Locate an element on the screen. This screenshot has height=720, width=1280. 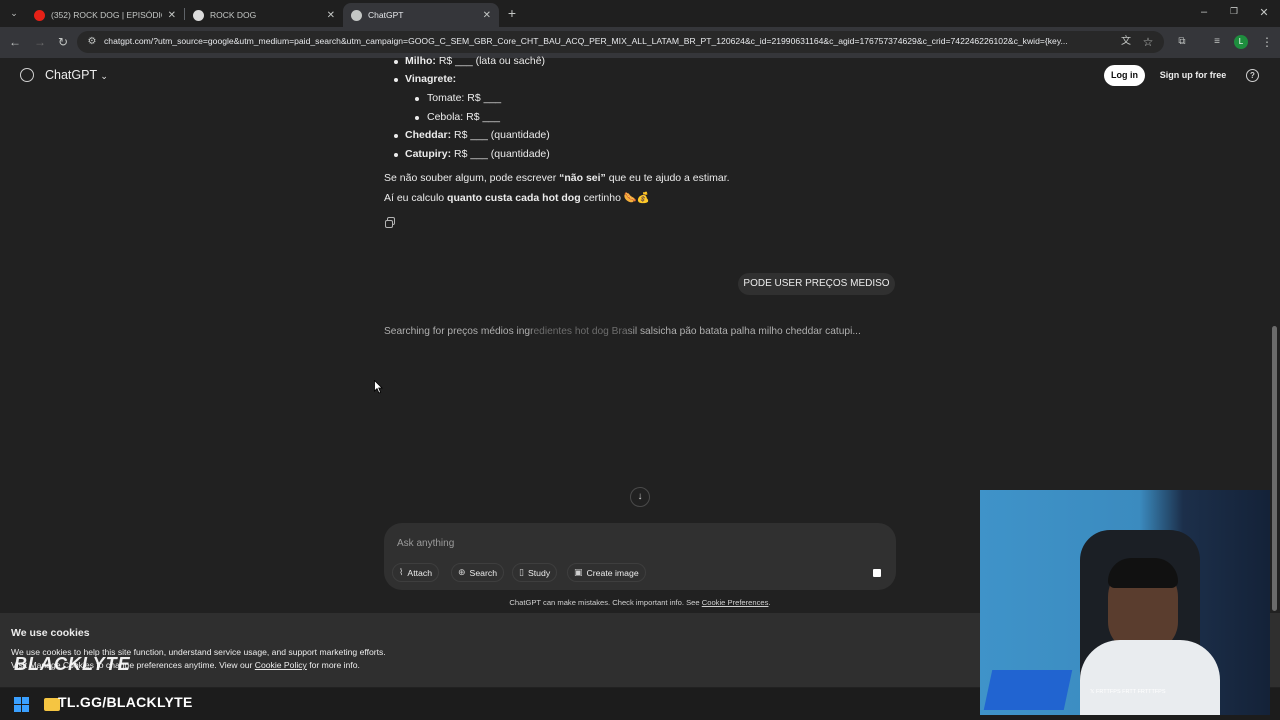
new-tab-plus-icon: + is located at coordinates (512, 13).